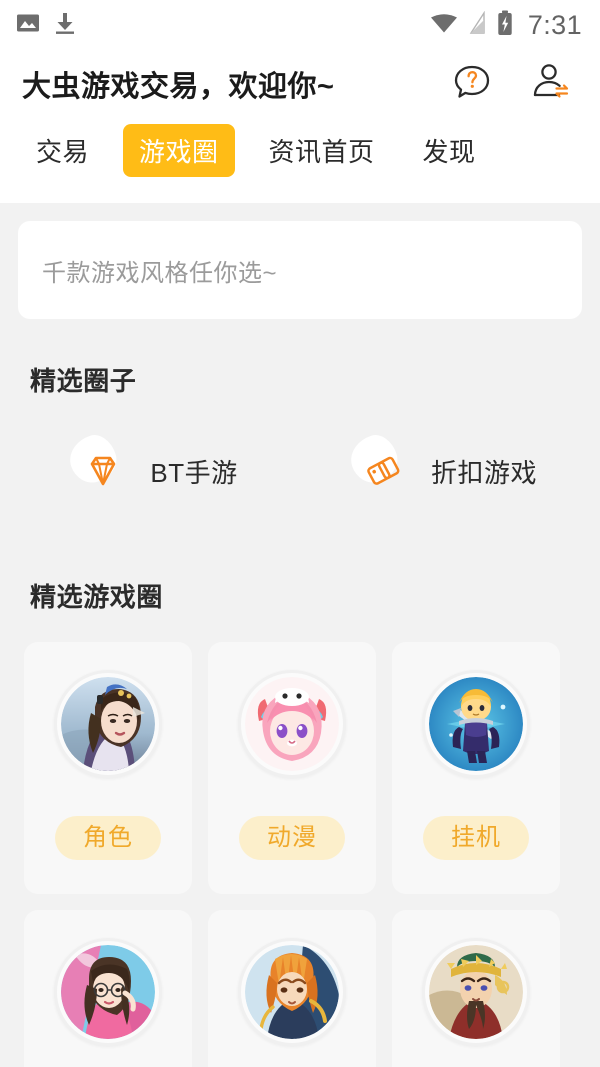 The height and width of the screenshot is (1067, 600). I want to click on status-time: 7:31, so click(554, 24).